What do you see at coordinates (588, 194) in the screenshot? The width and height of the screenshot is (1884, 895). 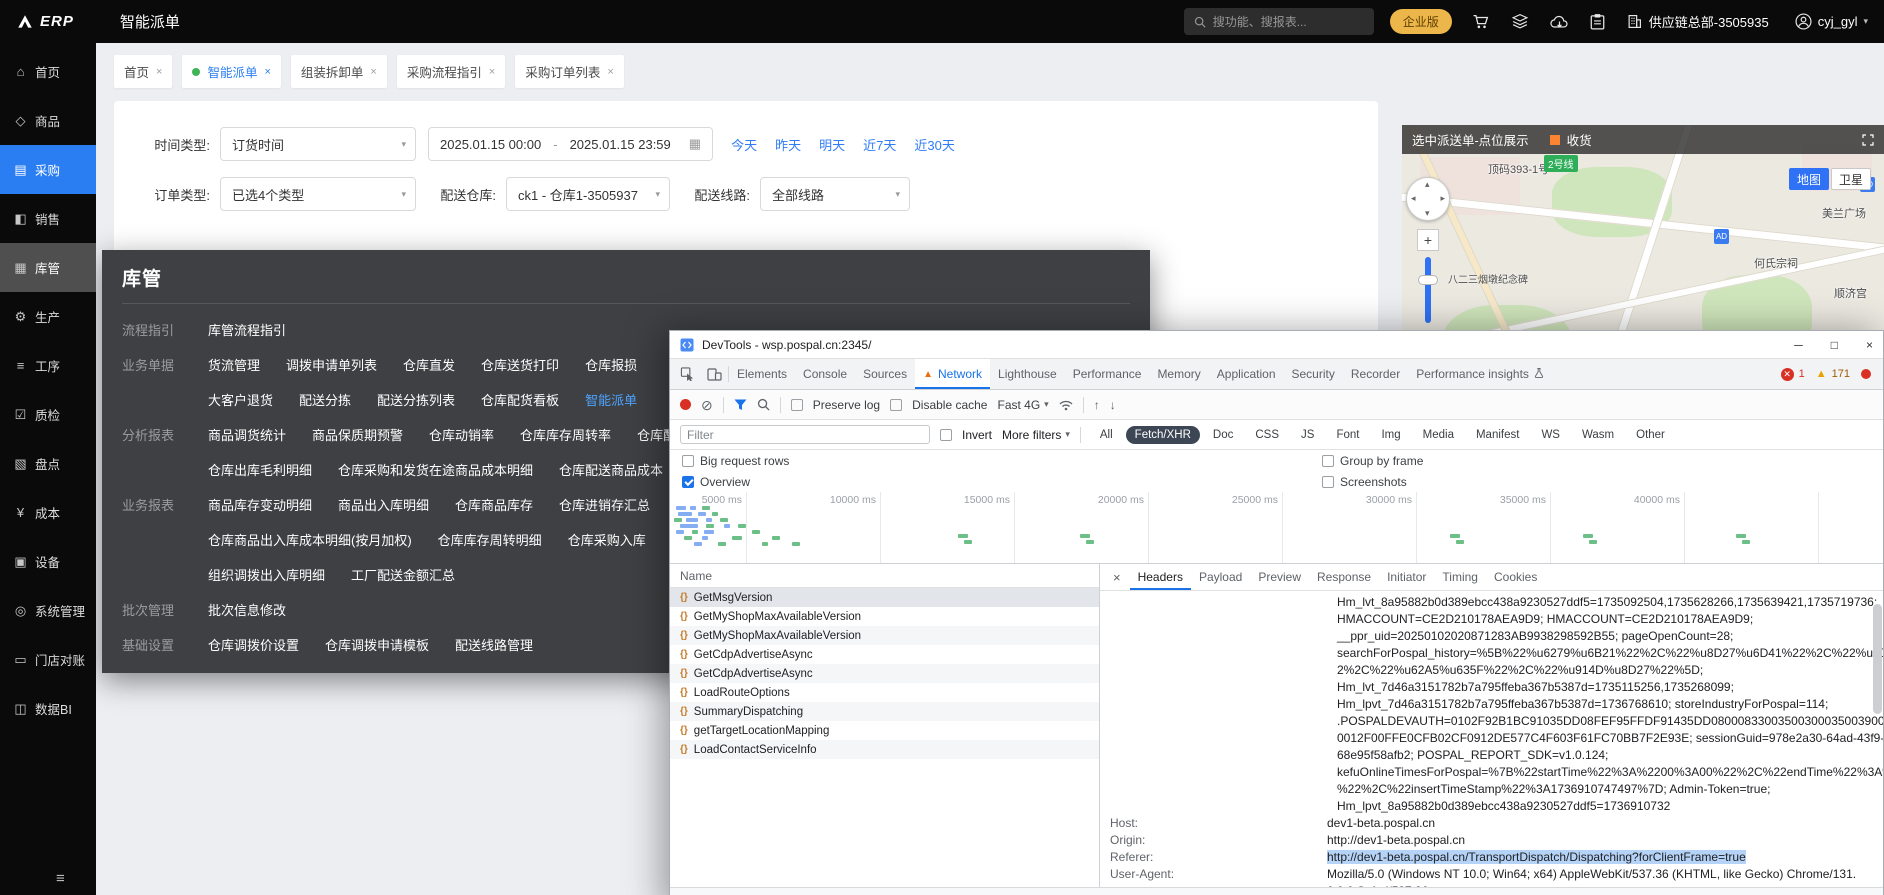 I see `warehouse-select: ck1 - 仓库1-3505937 ▾` at bounding box center [588, 194].